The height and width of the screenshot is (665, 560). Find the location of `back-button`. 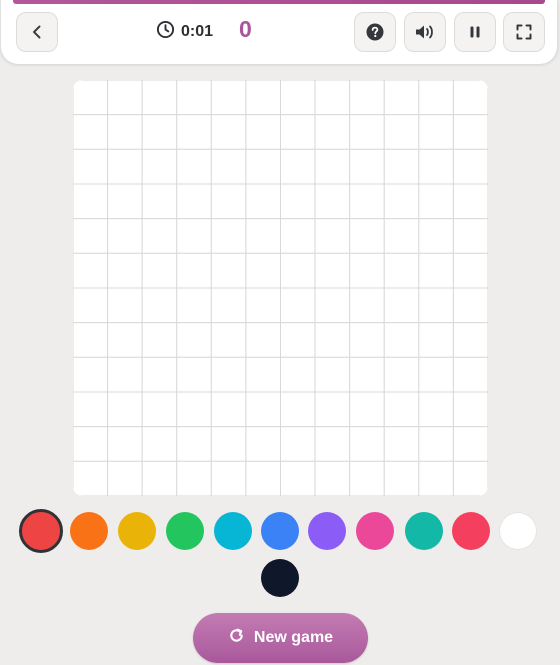

back-button is located at coordinates (37, 32).